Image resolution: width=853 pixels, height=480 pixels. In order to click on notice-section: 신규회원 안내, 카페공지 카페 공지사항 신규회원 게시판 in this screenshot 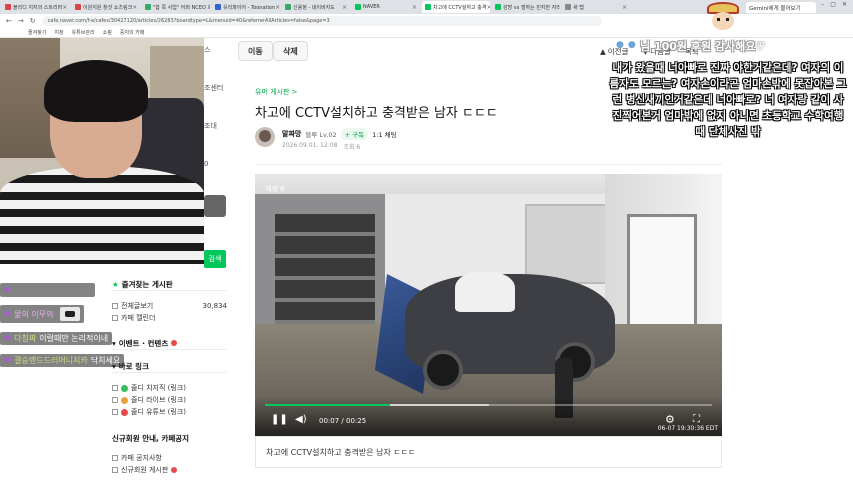, I will do `click(169, 454)`.